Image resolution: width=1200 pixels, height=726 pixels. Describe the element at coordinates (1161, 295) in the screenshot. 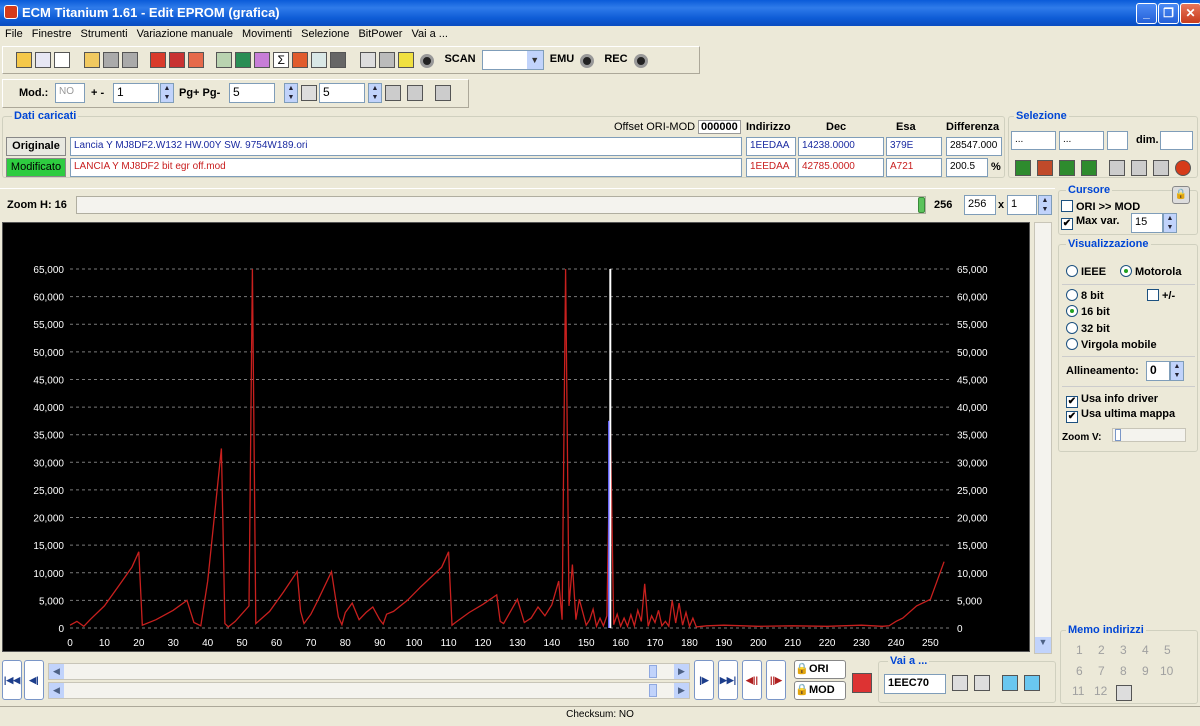

I see `plusminus-checkbox: +/-` at that location.